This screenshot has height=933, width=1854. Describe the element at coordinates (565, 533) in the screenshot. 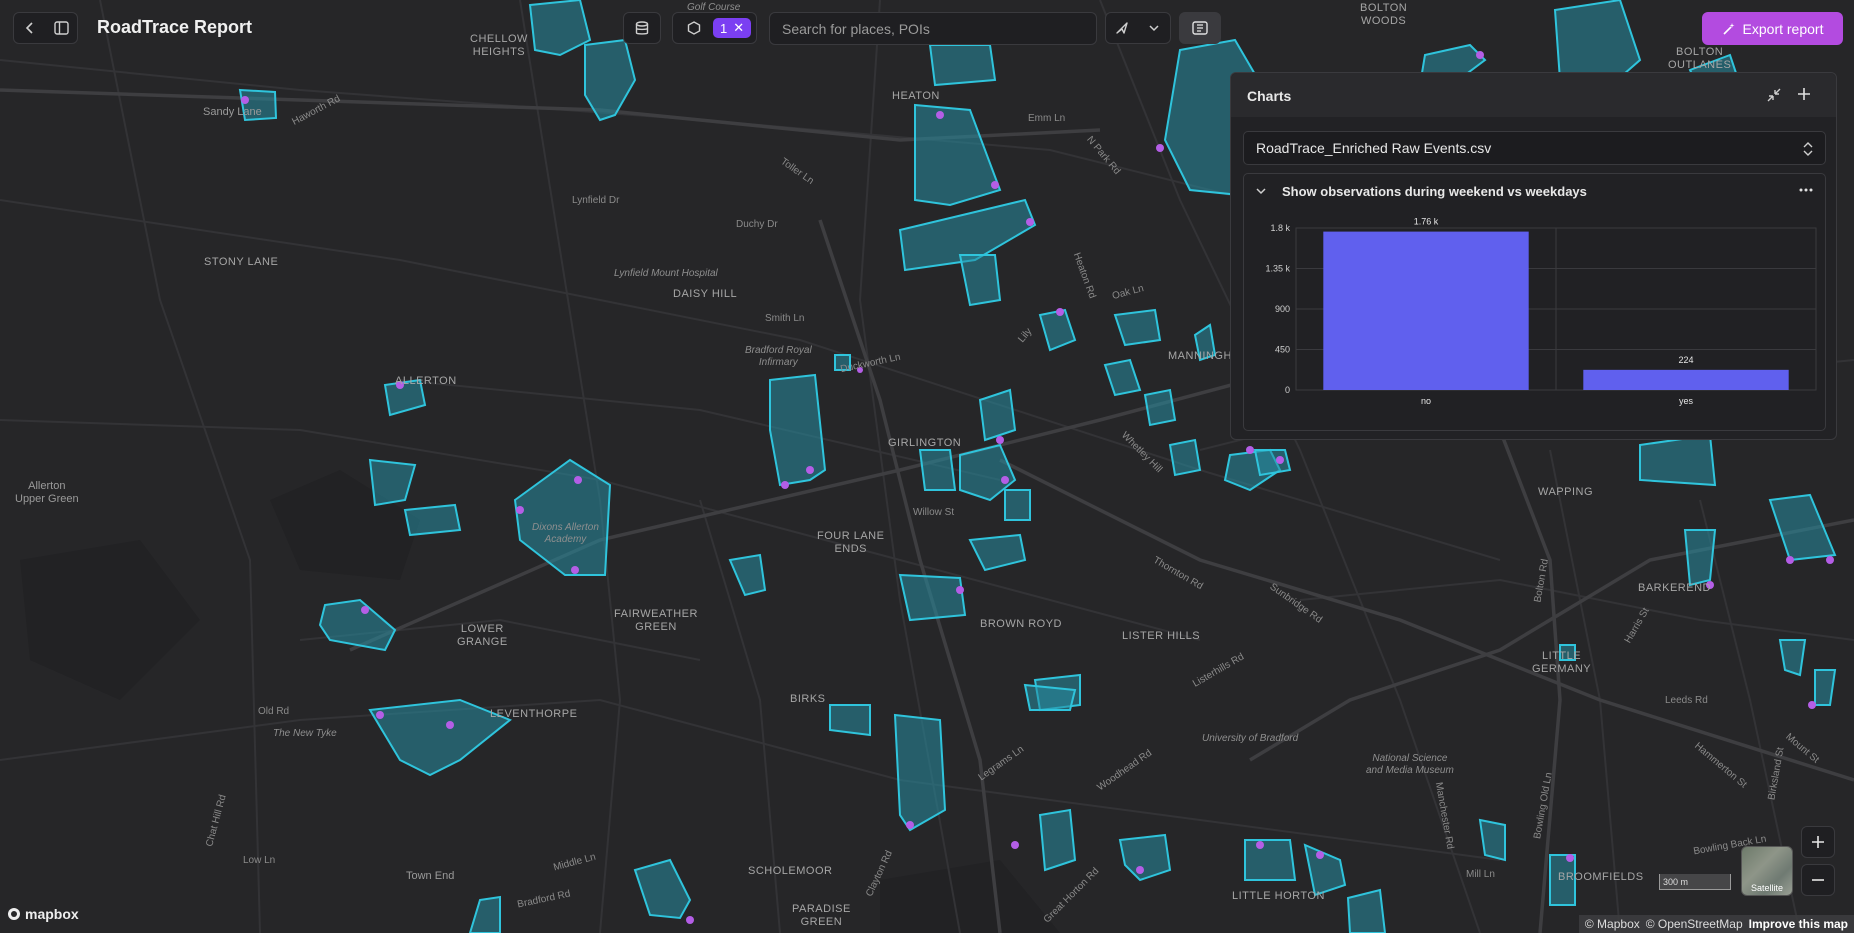

I see `map-label-dixons: Dixons Allerton Academy` at that location.